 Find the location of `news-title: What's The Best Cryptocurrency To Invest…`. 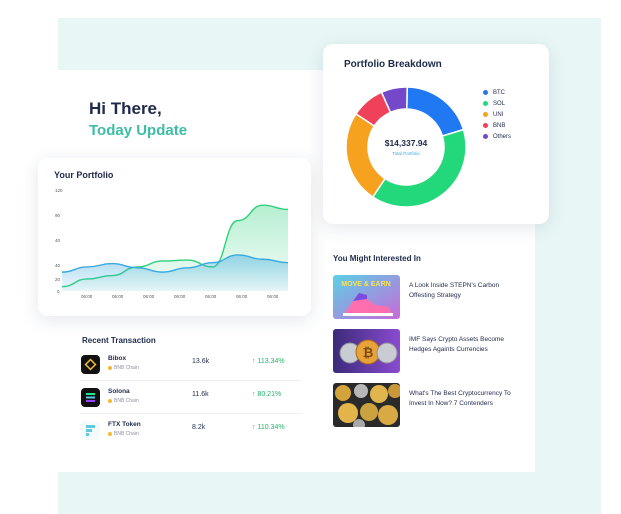

news-title: What's The Best Cryptocurrency To Invest… is located at coordinates (460, 398).